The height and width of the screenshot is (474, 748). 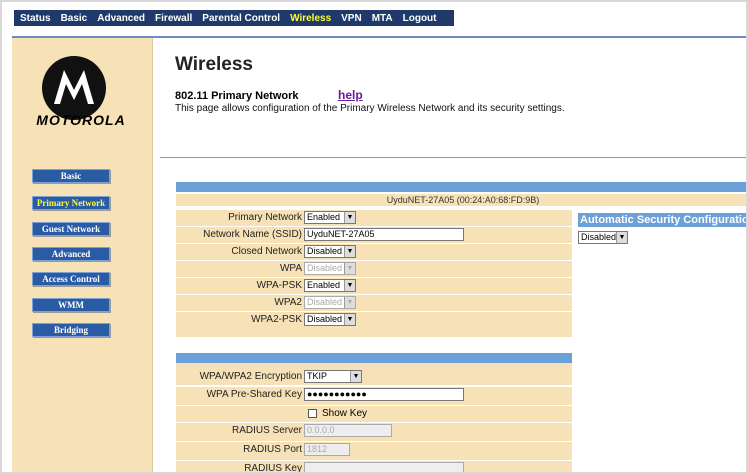 What do you see at coordinates (290, 268) in the screenshot?
I see `wpa-label: WPA` at bounding box center [290, 268].